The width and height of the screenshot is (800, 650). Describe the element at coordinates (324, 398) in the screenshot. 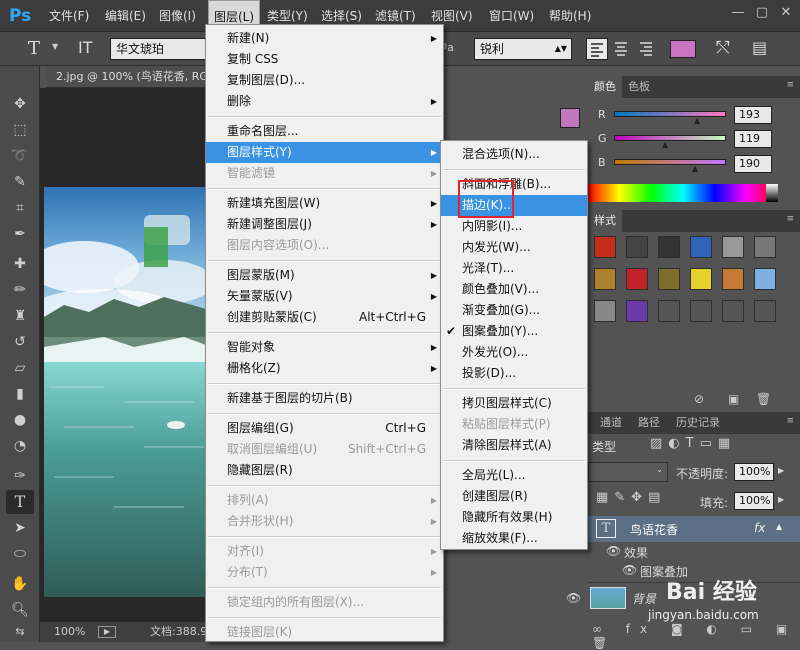

I see `menu-item: 新建基于图层的切片(B)` at that location.